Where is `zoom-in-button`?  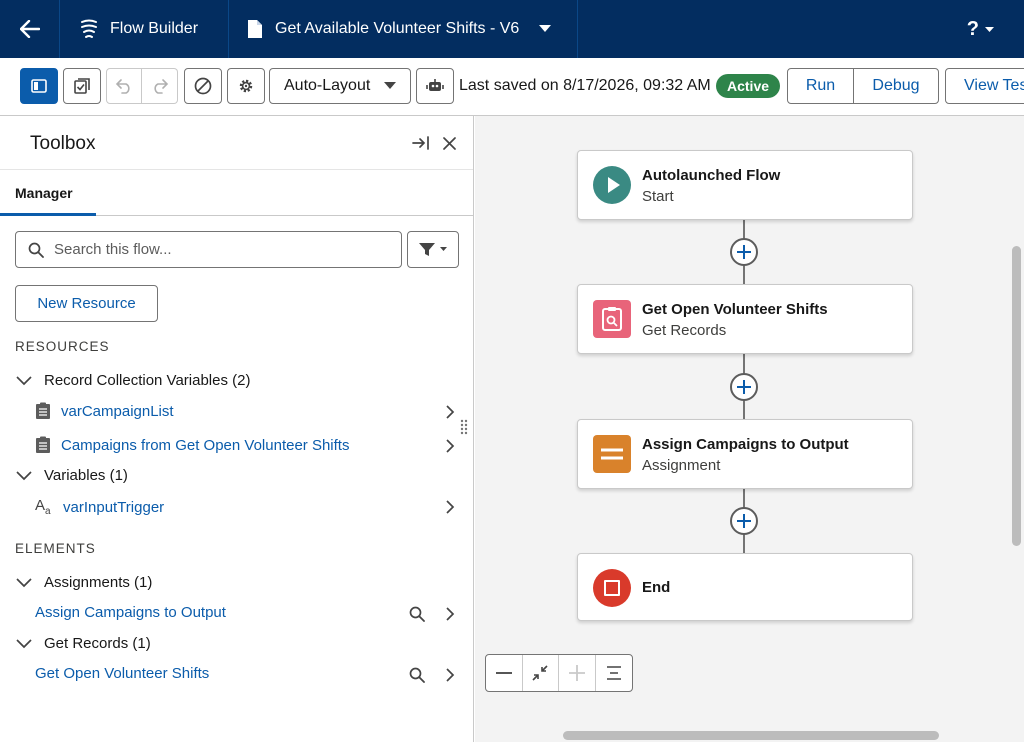
zoom-in-button is located at coordinates (577, 673).